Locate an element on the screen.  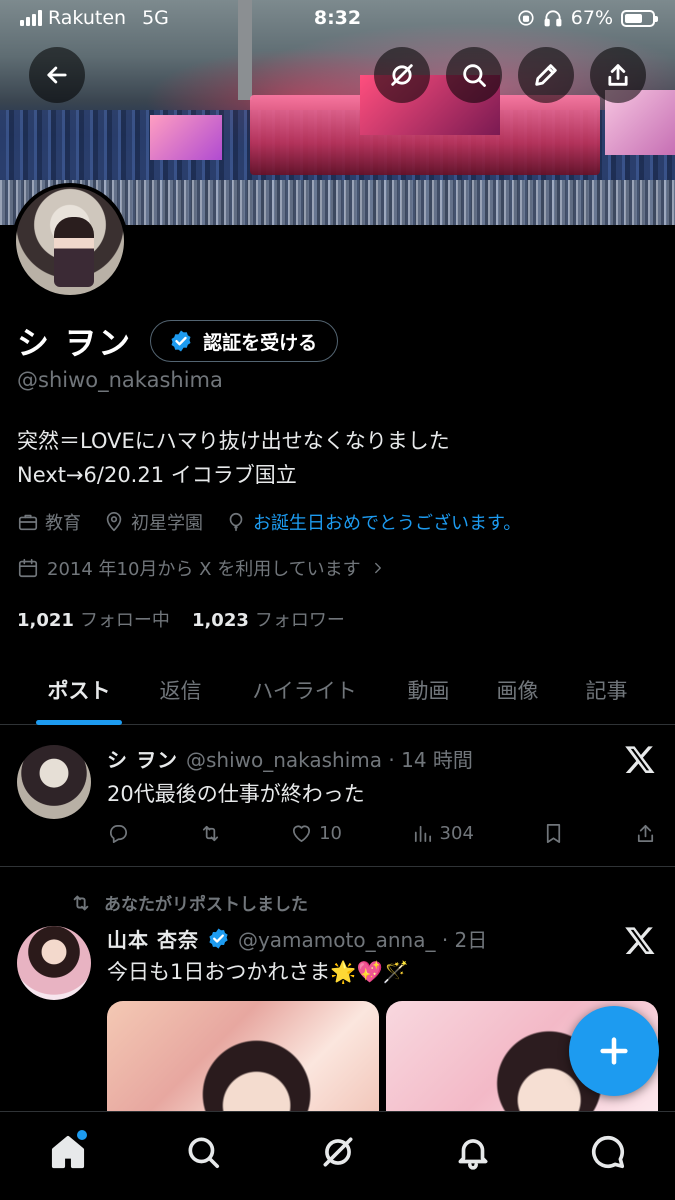
profile-name-row: シ ヲン 認証を受ける is located at coordinates (178, 341).